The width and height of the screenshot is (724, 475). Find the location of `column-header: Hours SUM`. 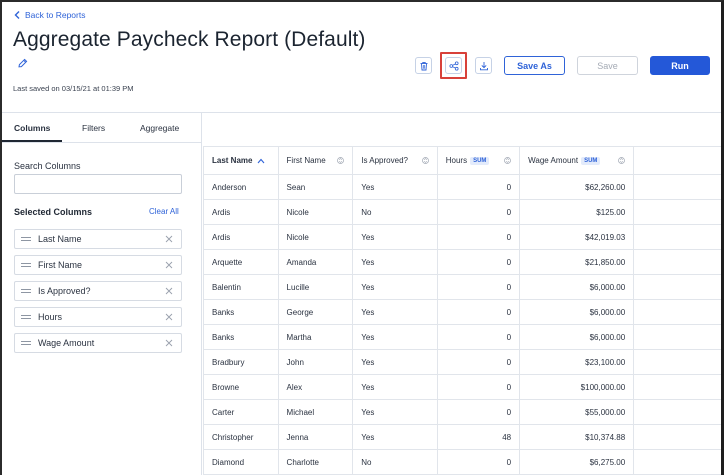

column-header: Hours SUM is located at coordinates (478, 160).